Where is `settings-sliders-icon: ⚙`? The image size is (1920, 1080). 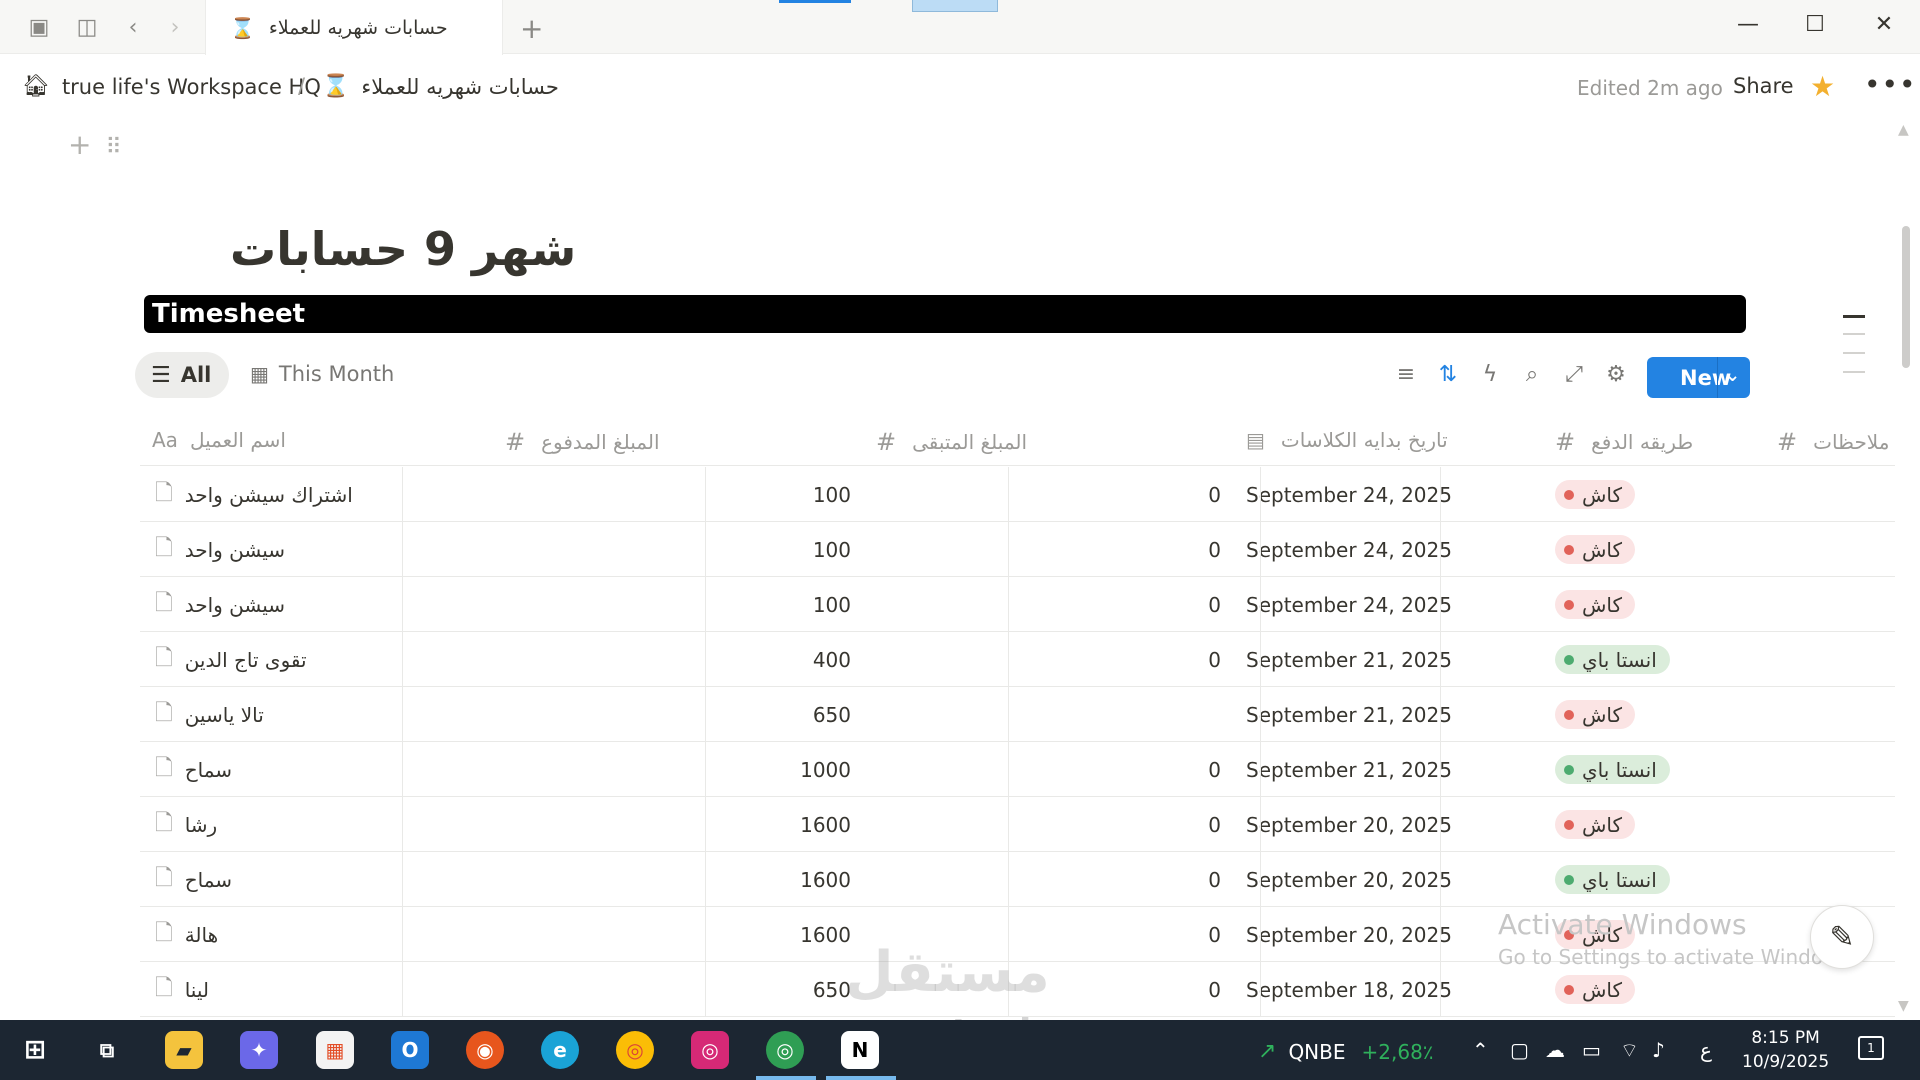 settings-sliders-icon: ⚙ is located at coordinates (1616, 374).